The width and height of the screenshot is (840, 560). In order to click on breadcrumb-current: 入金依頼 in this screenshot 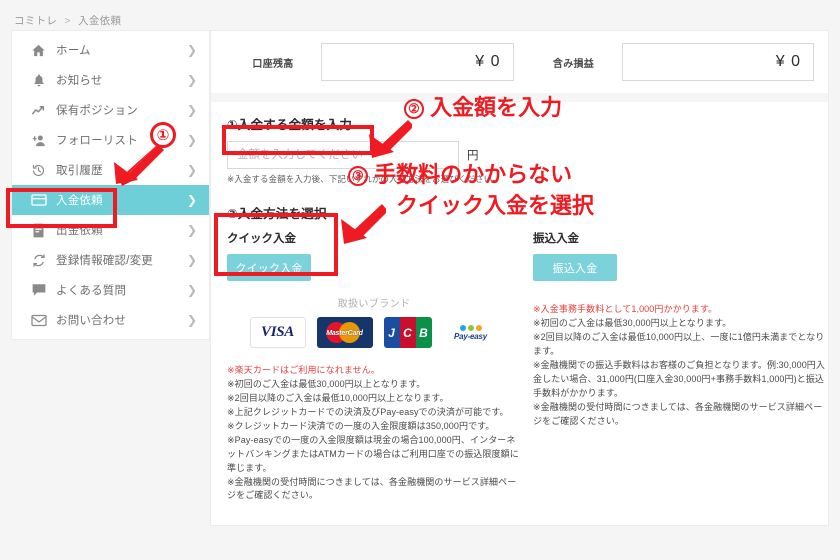, I will do `click(100, 21)`.